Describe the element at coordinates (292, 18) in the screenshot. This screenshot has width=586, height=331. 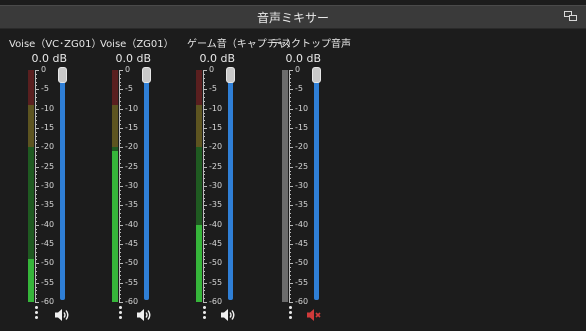
I see `panel-title: 音声ミキサー` at that location.